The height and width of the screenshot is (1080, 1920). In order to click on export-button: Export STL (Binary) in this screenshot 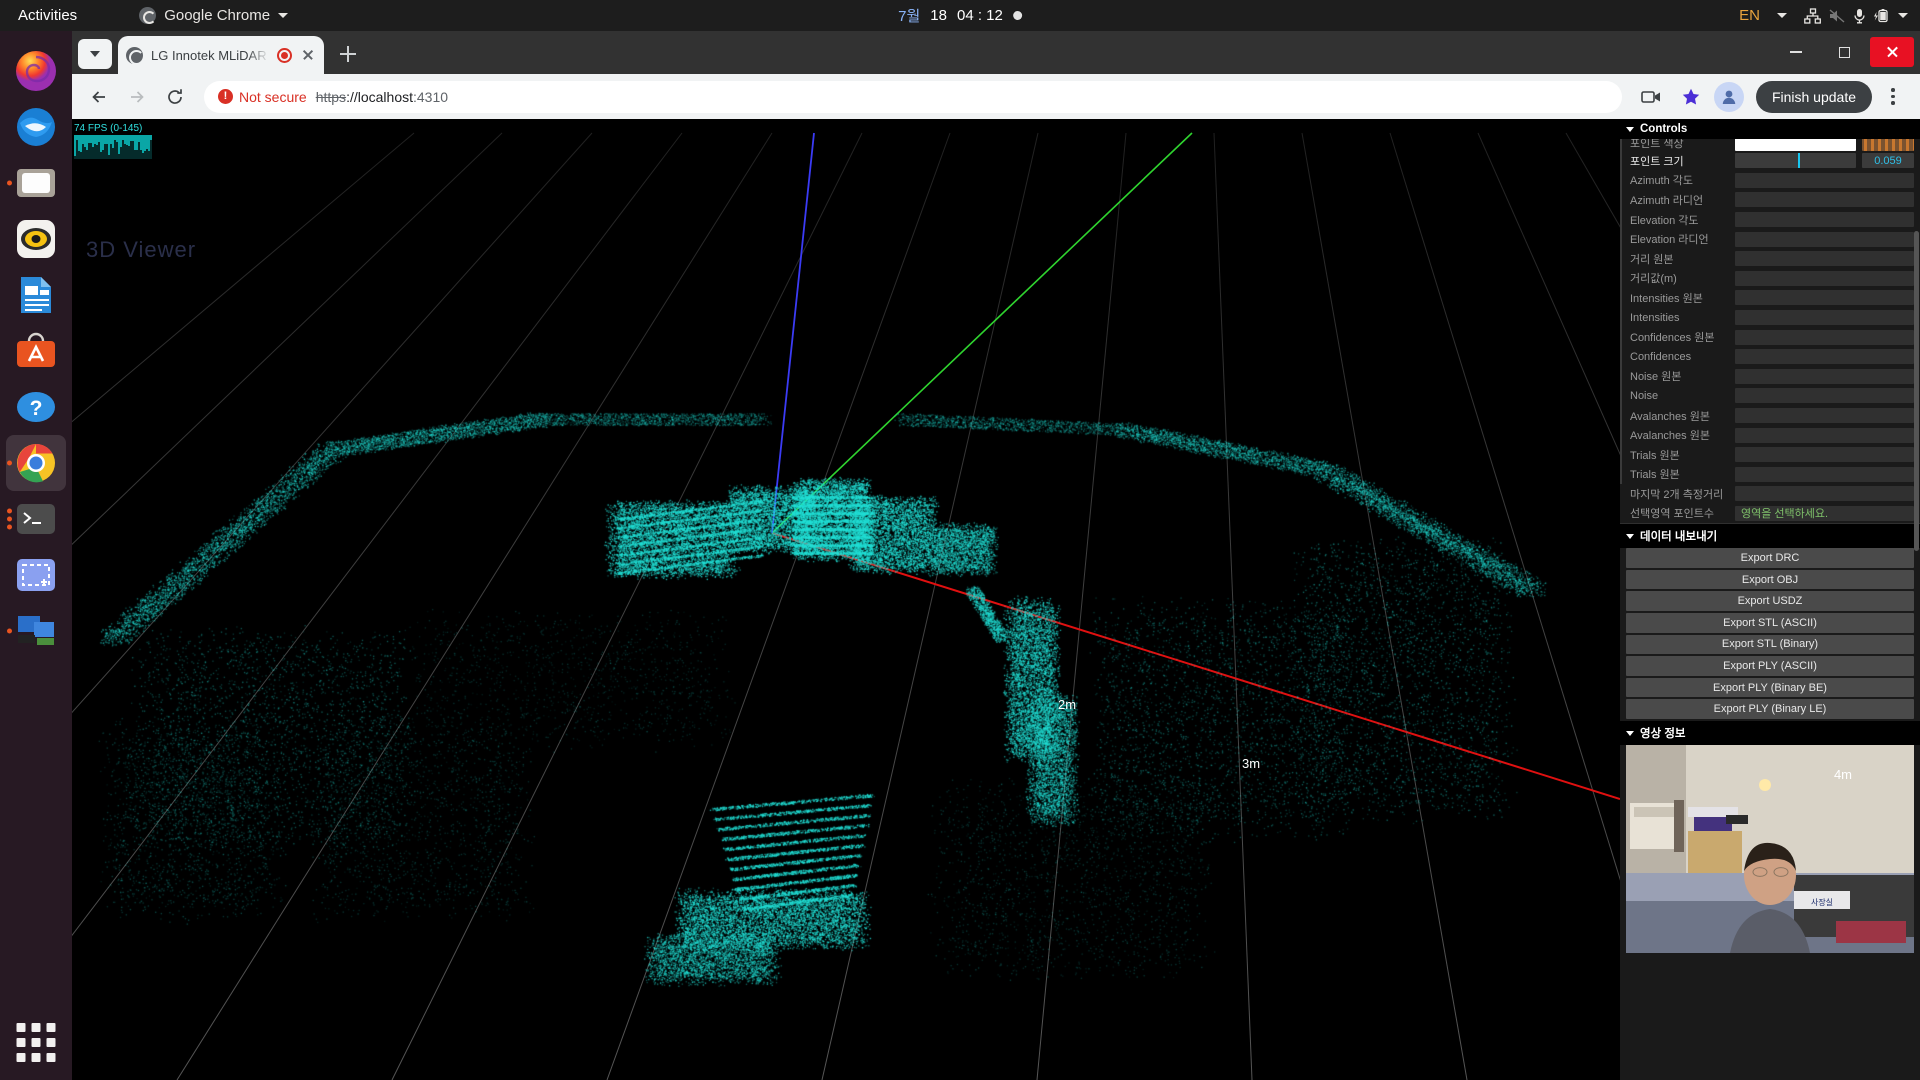, I will do `click(1770, 644)`.